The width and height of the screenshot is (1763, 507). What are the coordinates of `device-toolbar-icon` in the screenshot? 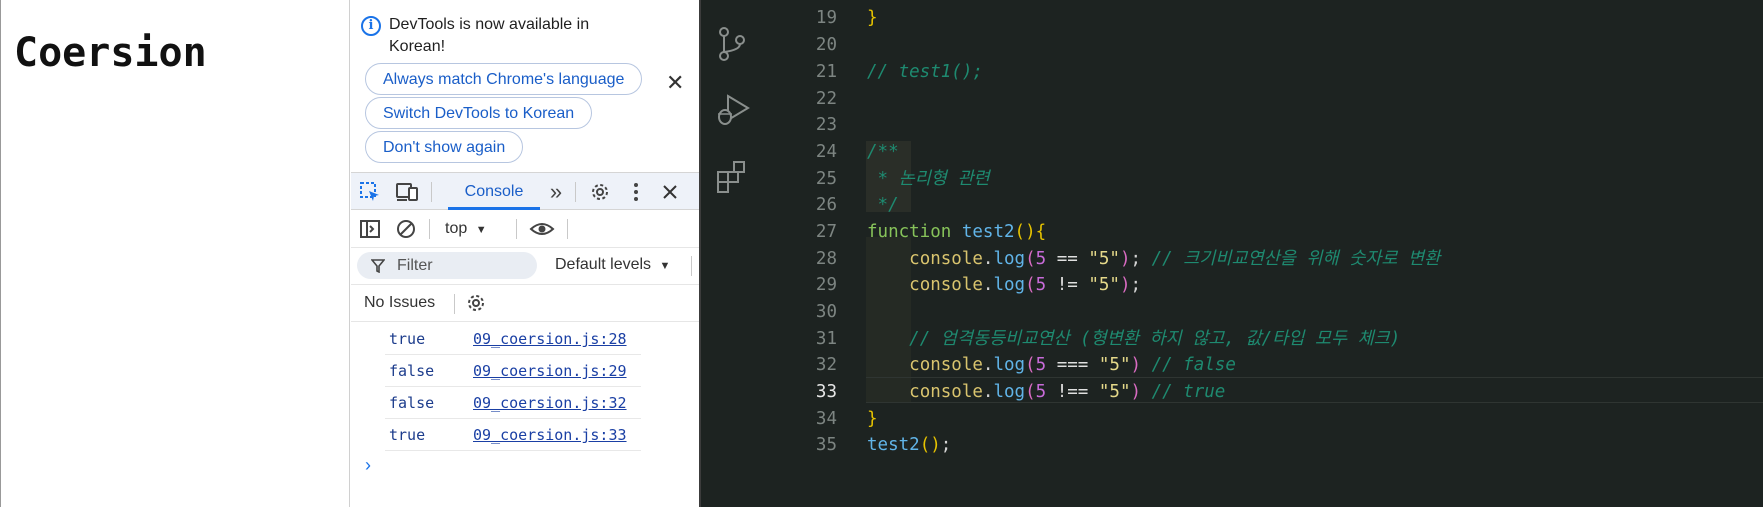 It's located at (406, 192).